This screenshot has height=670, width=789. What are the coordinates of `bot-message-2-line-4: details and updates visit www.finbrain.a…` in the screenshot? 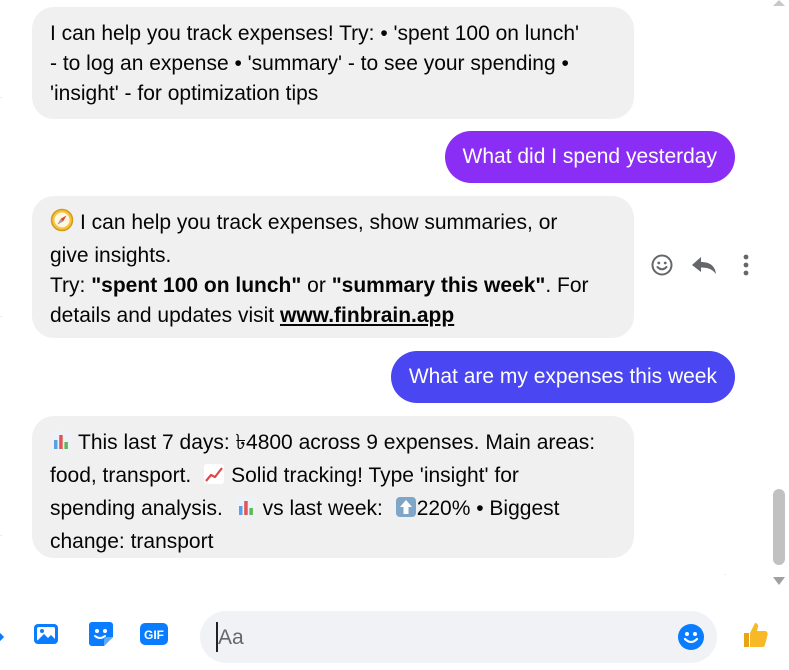 It's located at (333, 316).